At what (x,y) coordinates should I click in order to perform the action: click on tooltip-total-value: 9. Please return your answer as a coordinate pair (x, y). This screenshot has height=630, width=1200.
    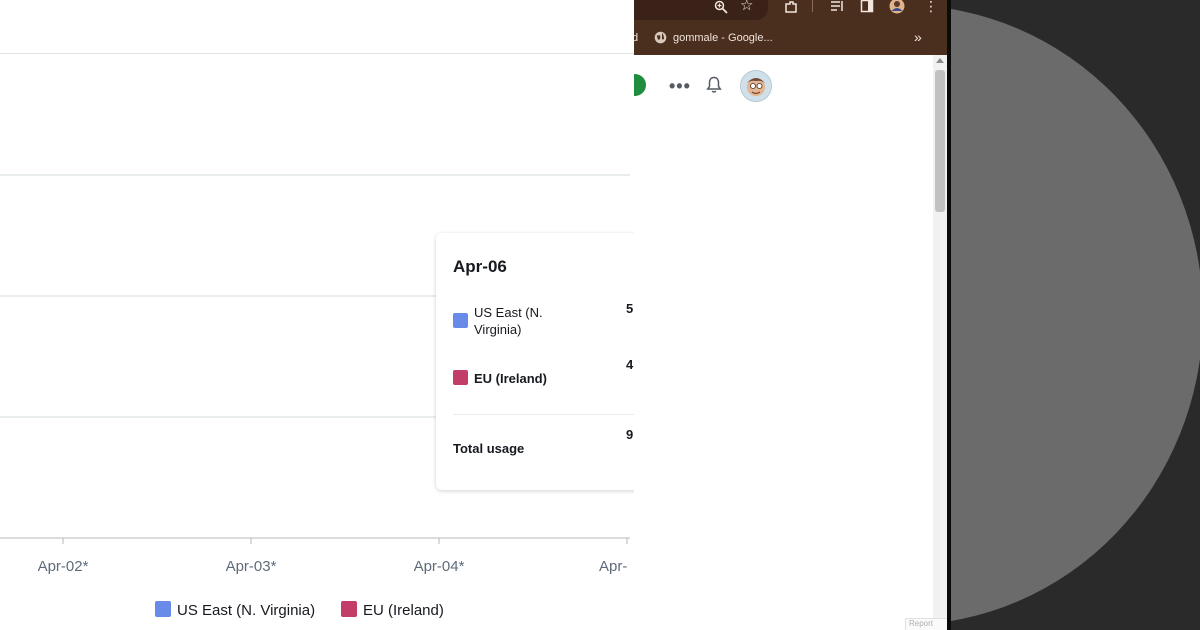
    Looking at the image, I should click on (630, 434).